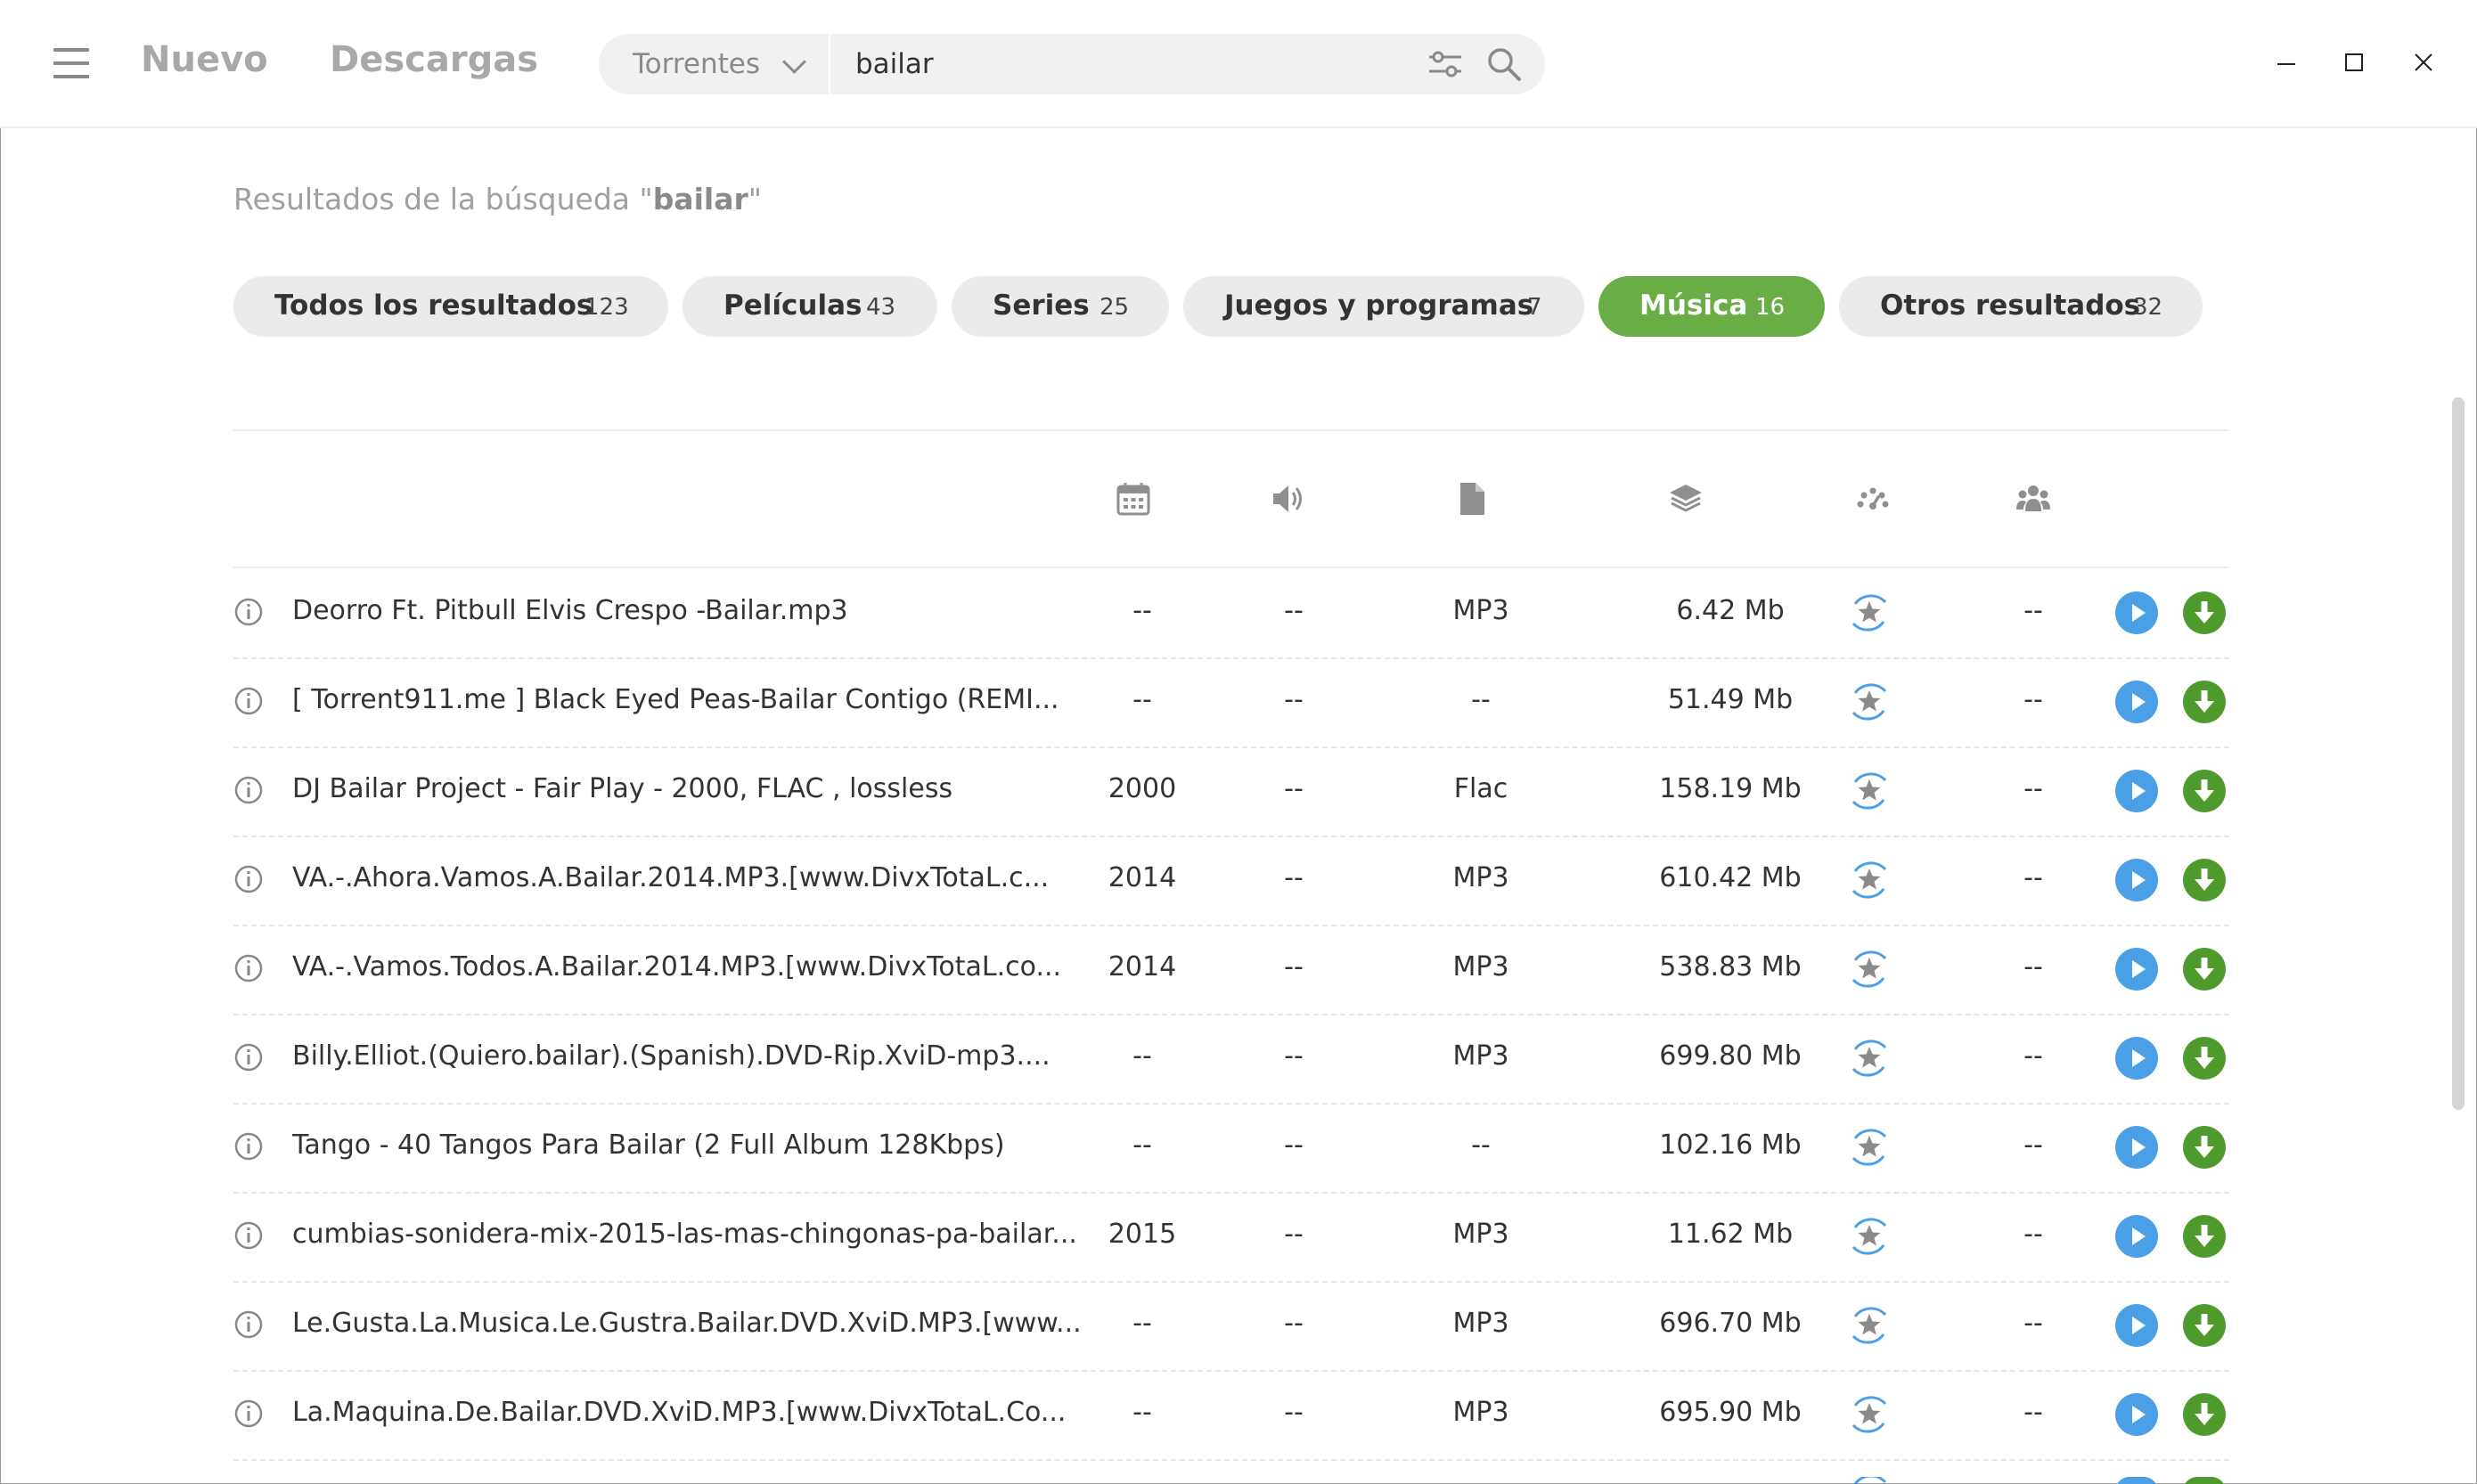 The height and width of the screenshot is (1484, 2477). What do you see at coordinates (1060, 306) in the screenshot?
I see `tab-series: Series 25` at bounding box center [1060, 306].